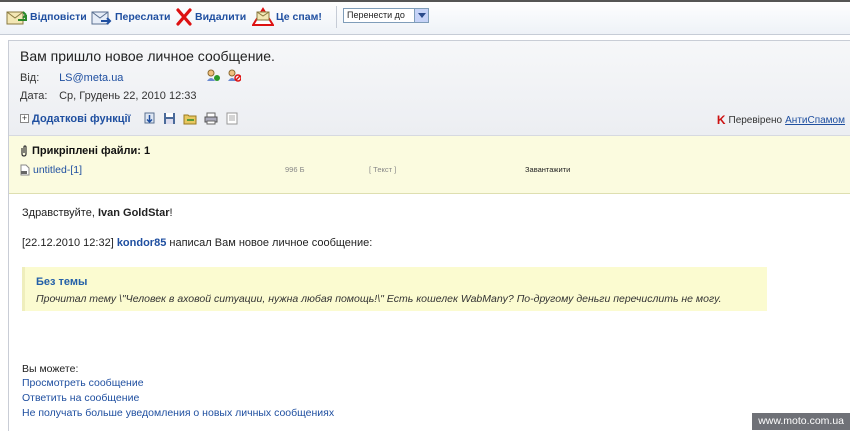 The width and height of the screenshot is (850, 431). What do you see at coordinates (190, 118) in the screenshot?
I see `folder-icon` at bounding box center [190, 118].